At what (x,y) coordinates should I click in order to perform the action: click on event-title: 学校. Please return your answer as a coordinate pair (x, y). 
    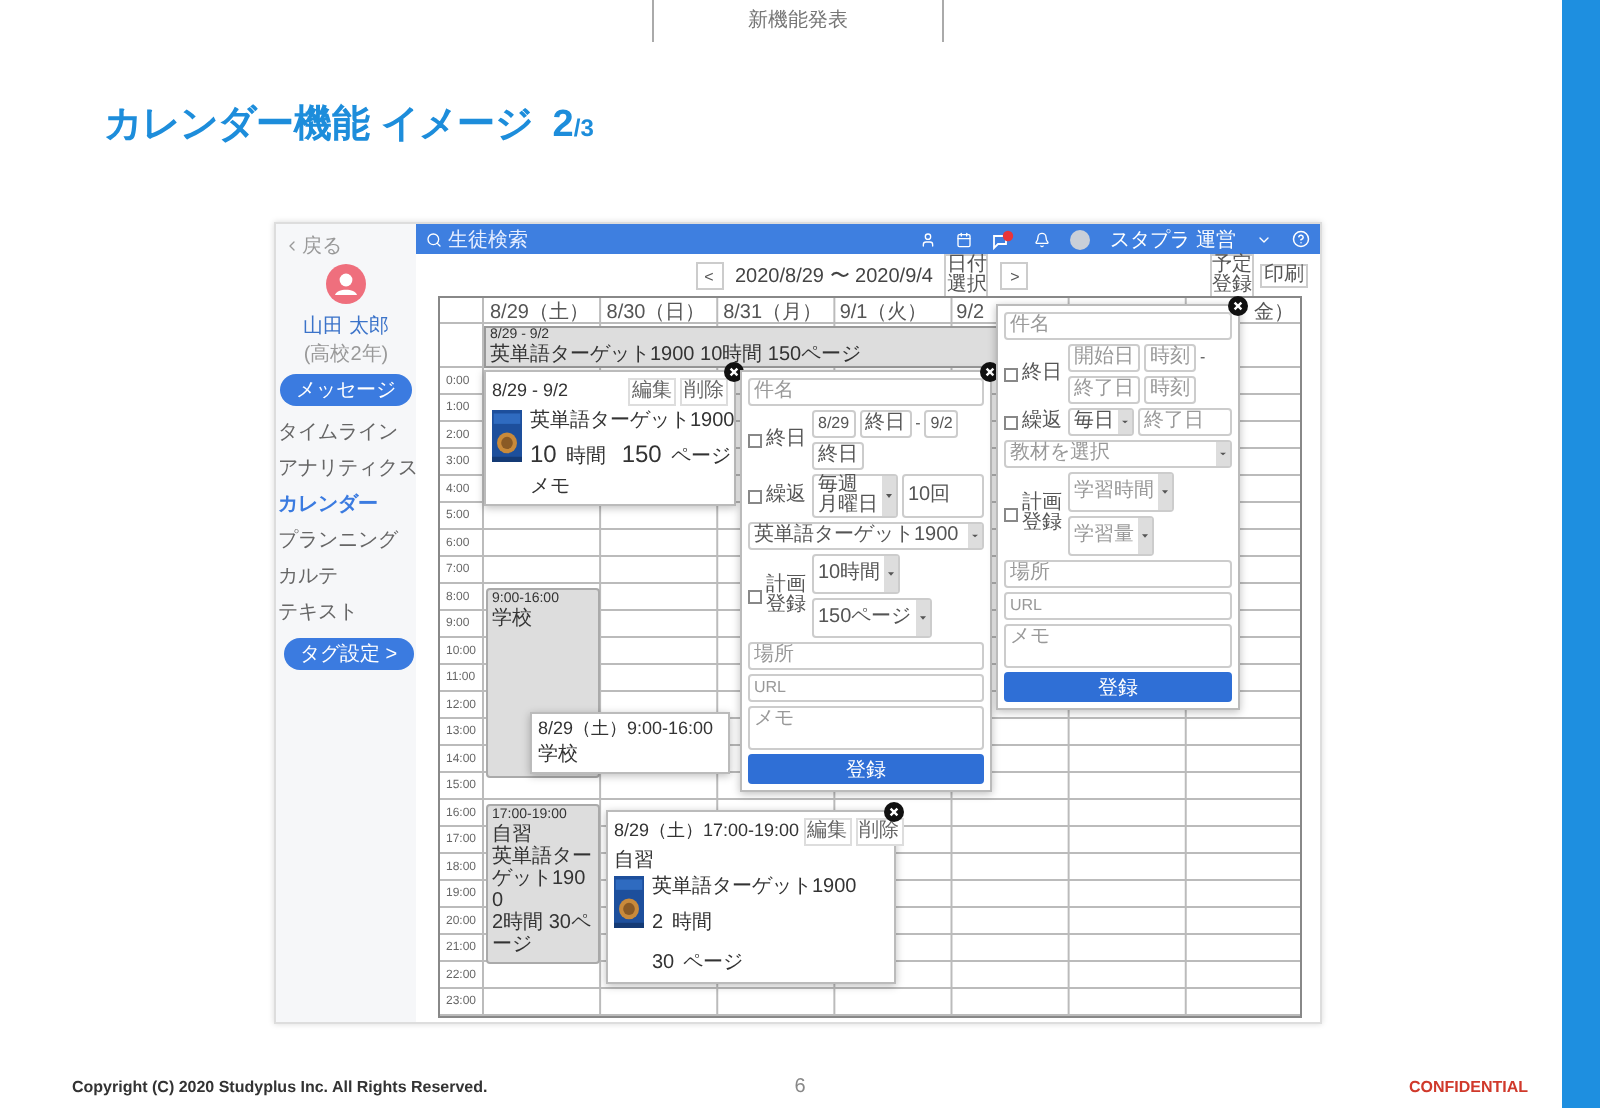
    Looking at the image, I should click on (559, 754).